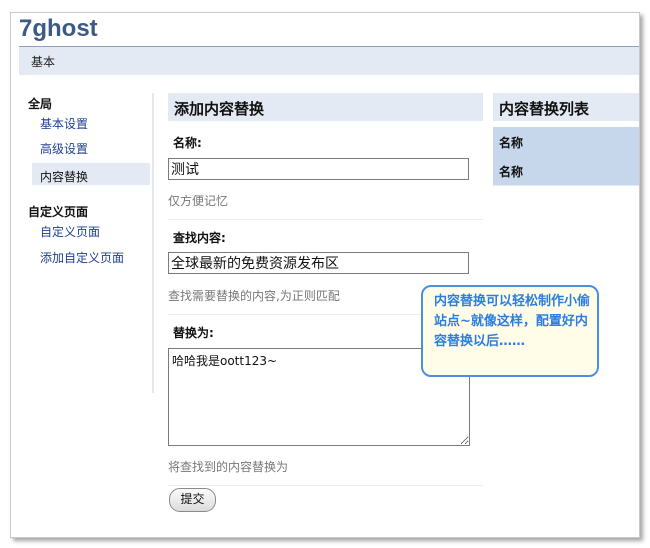 This screenshot has height=548, width=650. What do you see at coordinates (318, 169) in the screenshot?
I see `name-input` at bounding box center [318, 169].